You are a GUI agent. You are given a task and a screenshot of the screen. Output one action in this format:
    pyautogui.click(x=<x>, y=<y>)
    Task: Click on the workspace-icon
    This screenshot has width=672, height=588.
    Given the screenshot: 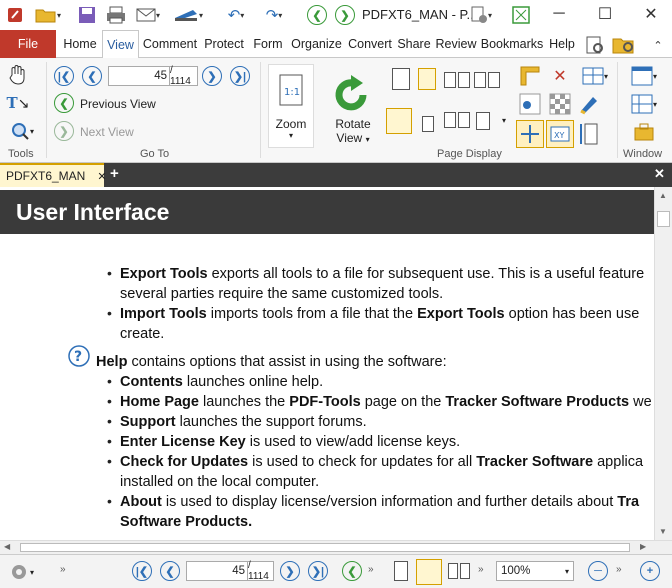 What is the action you would take?
    pyautogui.click(x=644, y=132)
    